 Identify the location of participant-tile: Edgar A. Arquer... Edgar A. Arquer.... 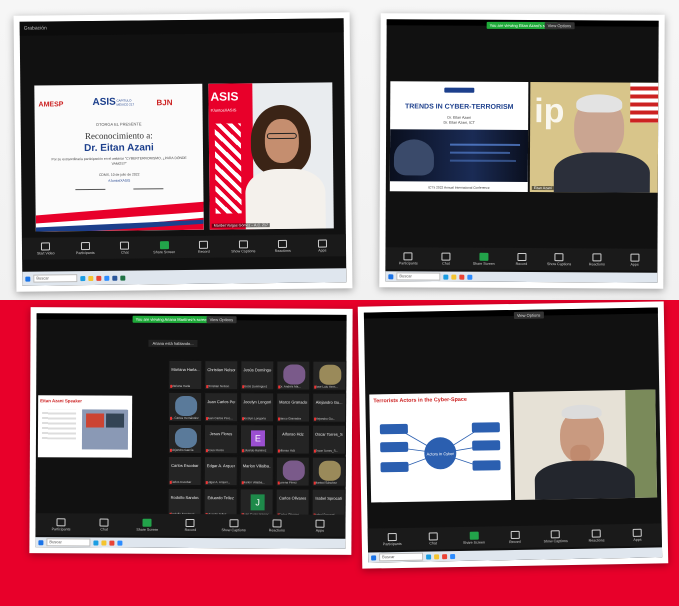
(220, 471).